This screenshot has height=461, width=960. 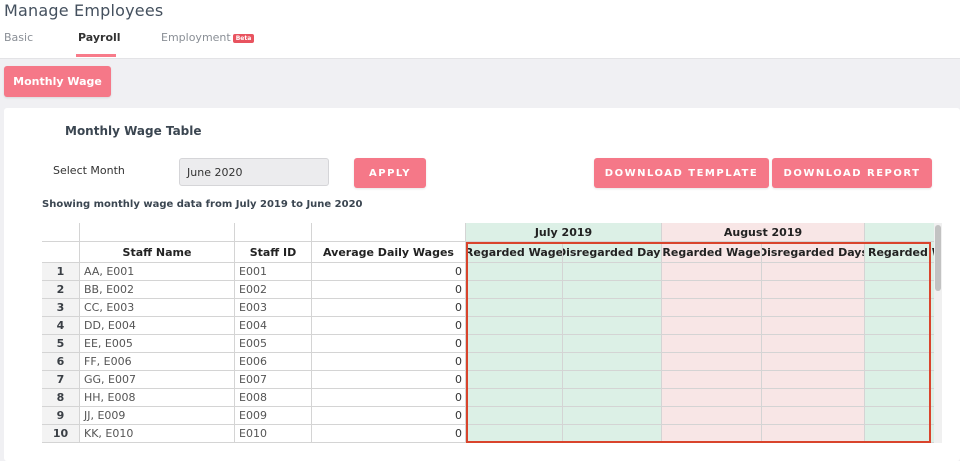 What do you see at coordinates (157, 290) in the screenshot?
I see `staff-name-cell: BB, E002` at bounding box center [157, 290].